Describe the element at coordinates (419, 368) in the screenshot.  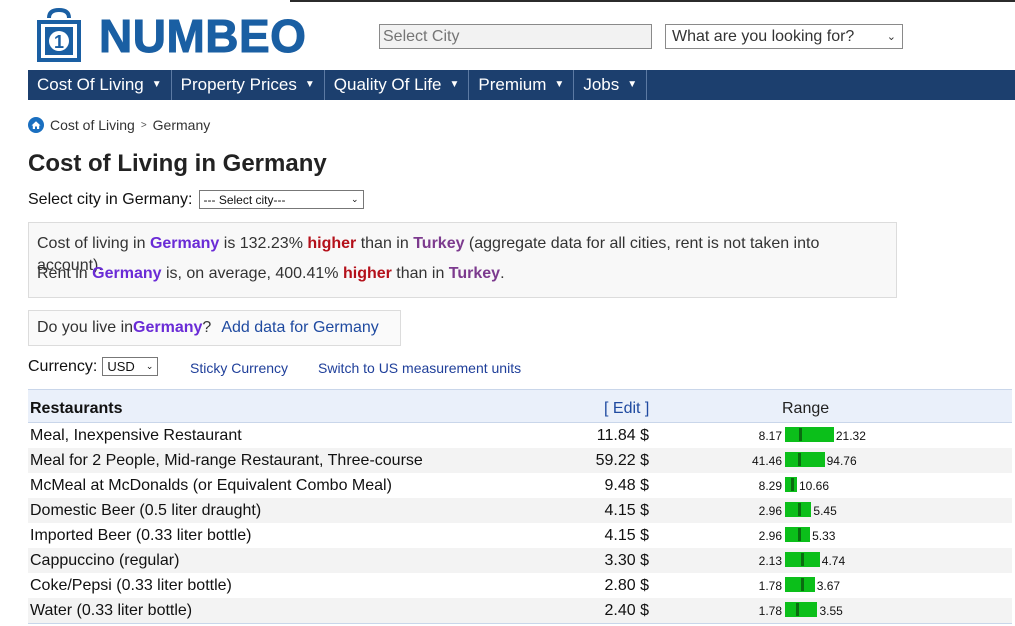
I see `switch-units-link: Switch to US measurement units` at that location.